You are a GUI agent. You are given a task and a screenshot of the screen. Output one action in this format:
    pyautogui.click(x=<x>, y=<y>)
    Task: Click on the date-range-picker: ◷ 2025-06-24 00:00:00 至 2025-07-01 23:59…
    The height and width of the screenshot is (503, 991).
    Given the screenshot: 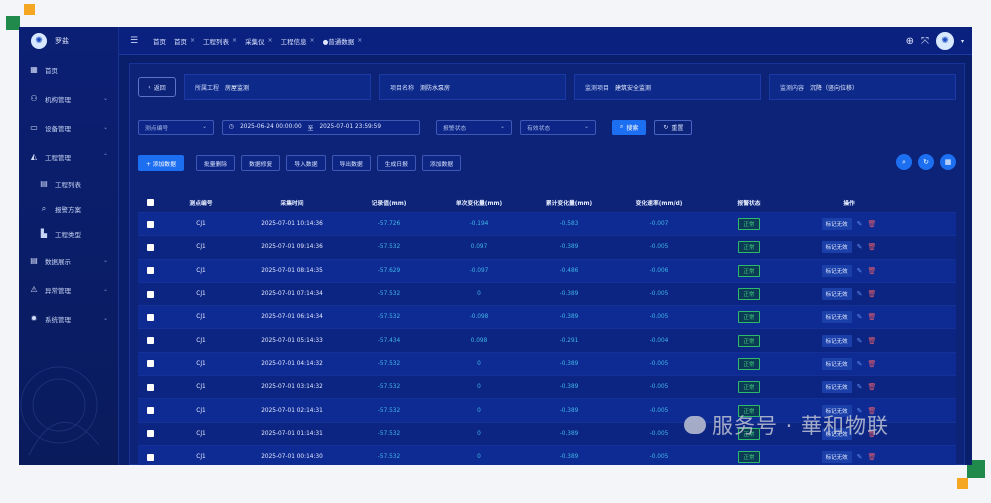 What is the action you would take?
    pyautogui.click(x=321, y=127)
    